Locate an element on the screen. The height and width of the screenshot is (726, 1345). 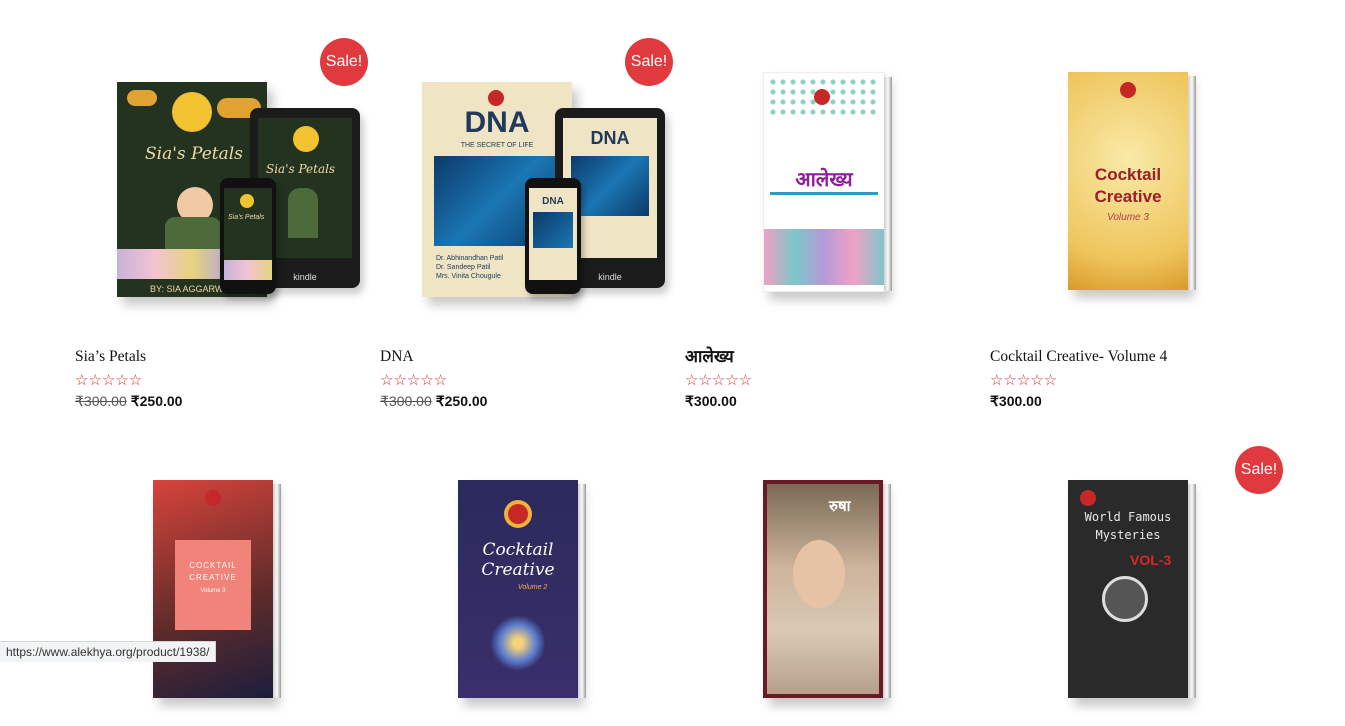
cover-title: रुषा is located at coordinates (840, 506).